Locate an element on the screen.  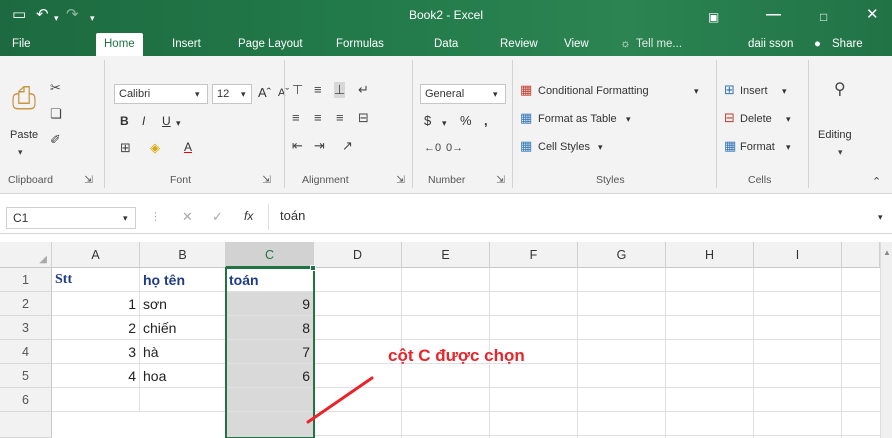
cell-b5: hoa is located at coordinates (183, 376).